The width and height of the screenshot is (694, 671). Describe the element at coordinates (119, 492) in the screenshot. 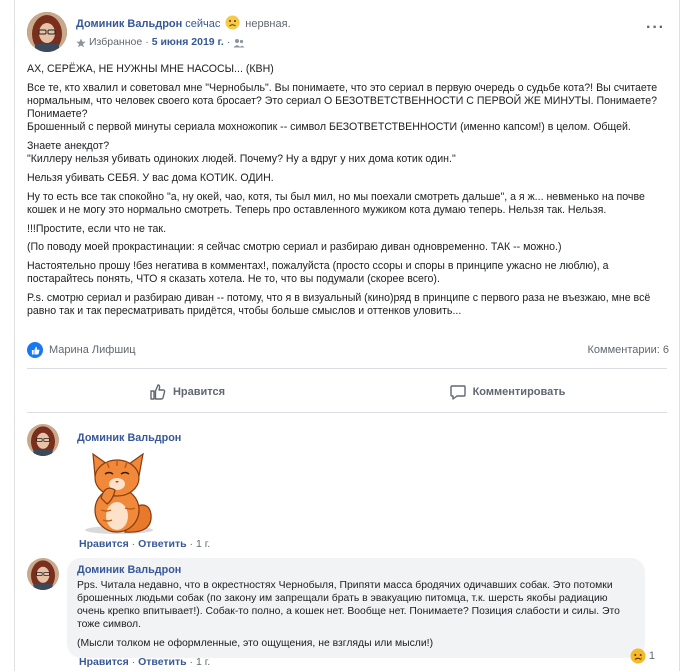

I see `cat-sticker` at that location.